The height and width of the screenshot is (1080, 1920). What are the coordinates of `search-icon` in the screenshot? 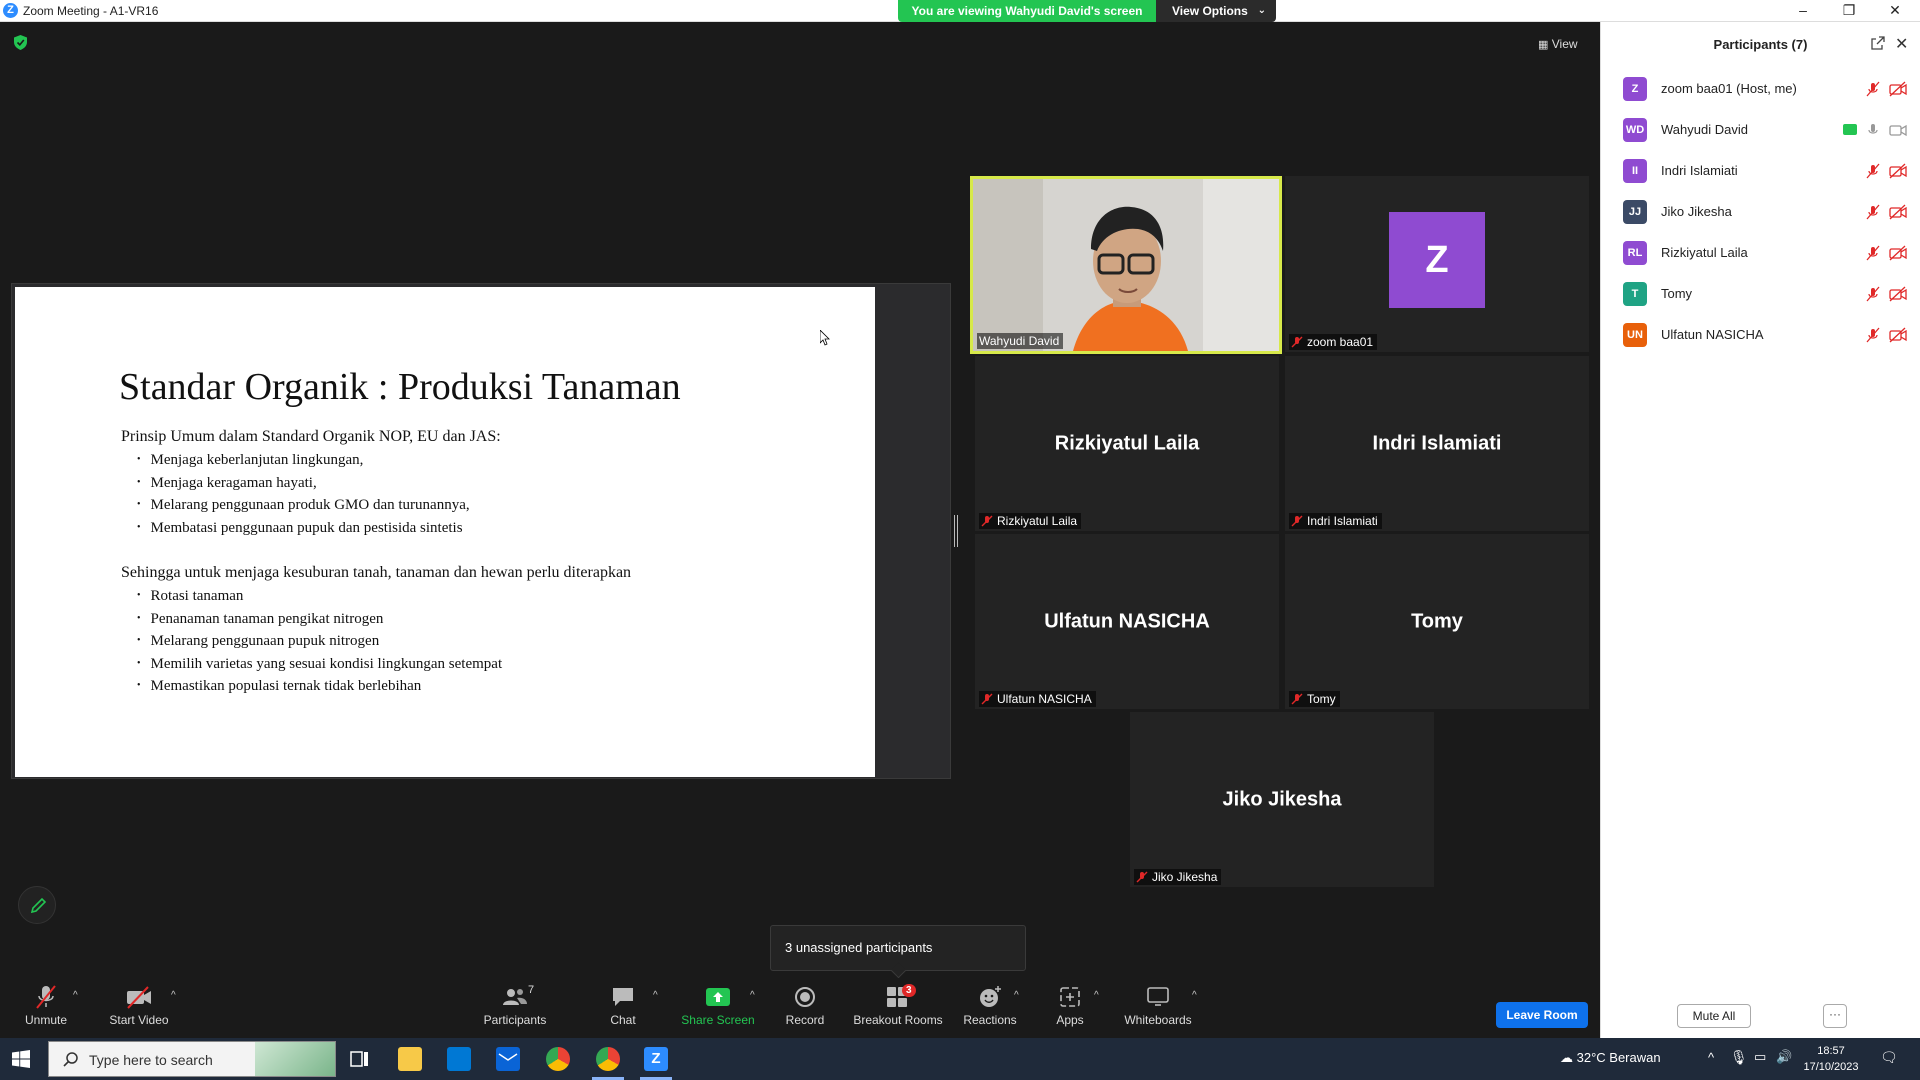 It's located at (70, 1059).